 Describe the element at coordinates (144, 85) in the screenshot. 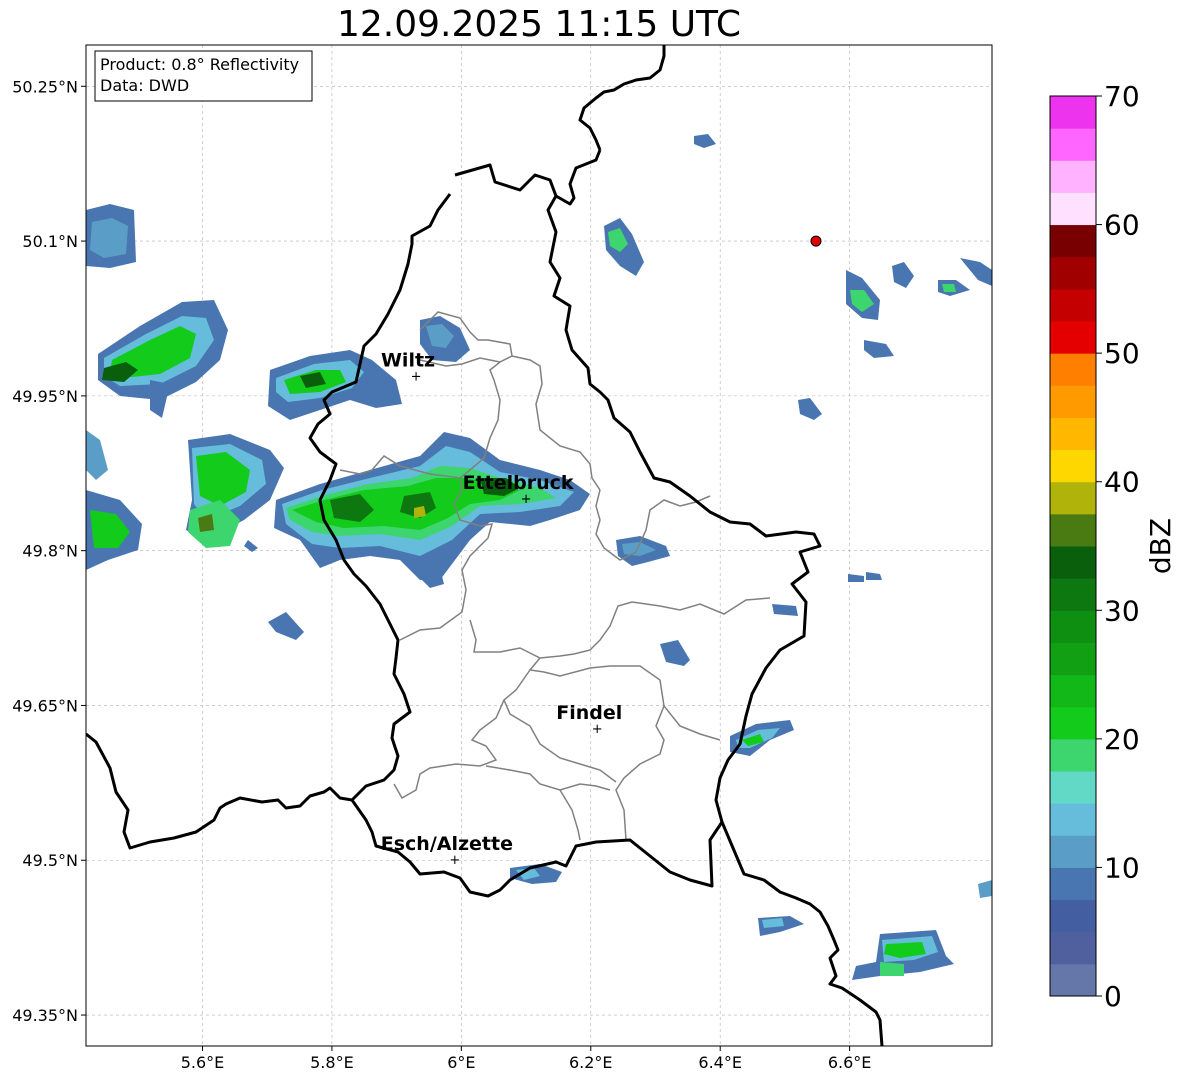

I see `data-source-label: Data: DWD` at that location.